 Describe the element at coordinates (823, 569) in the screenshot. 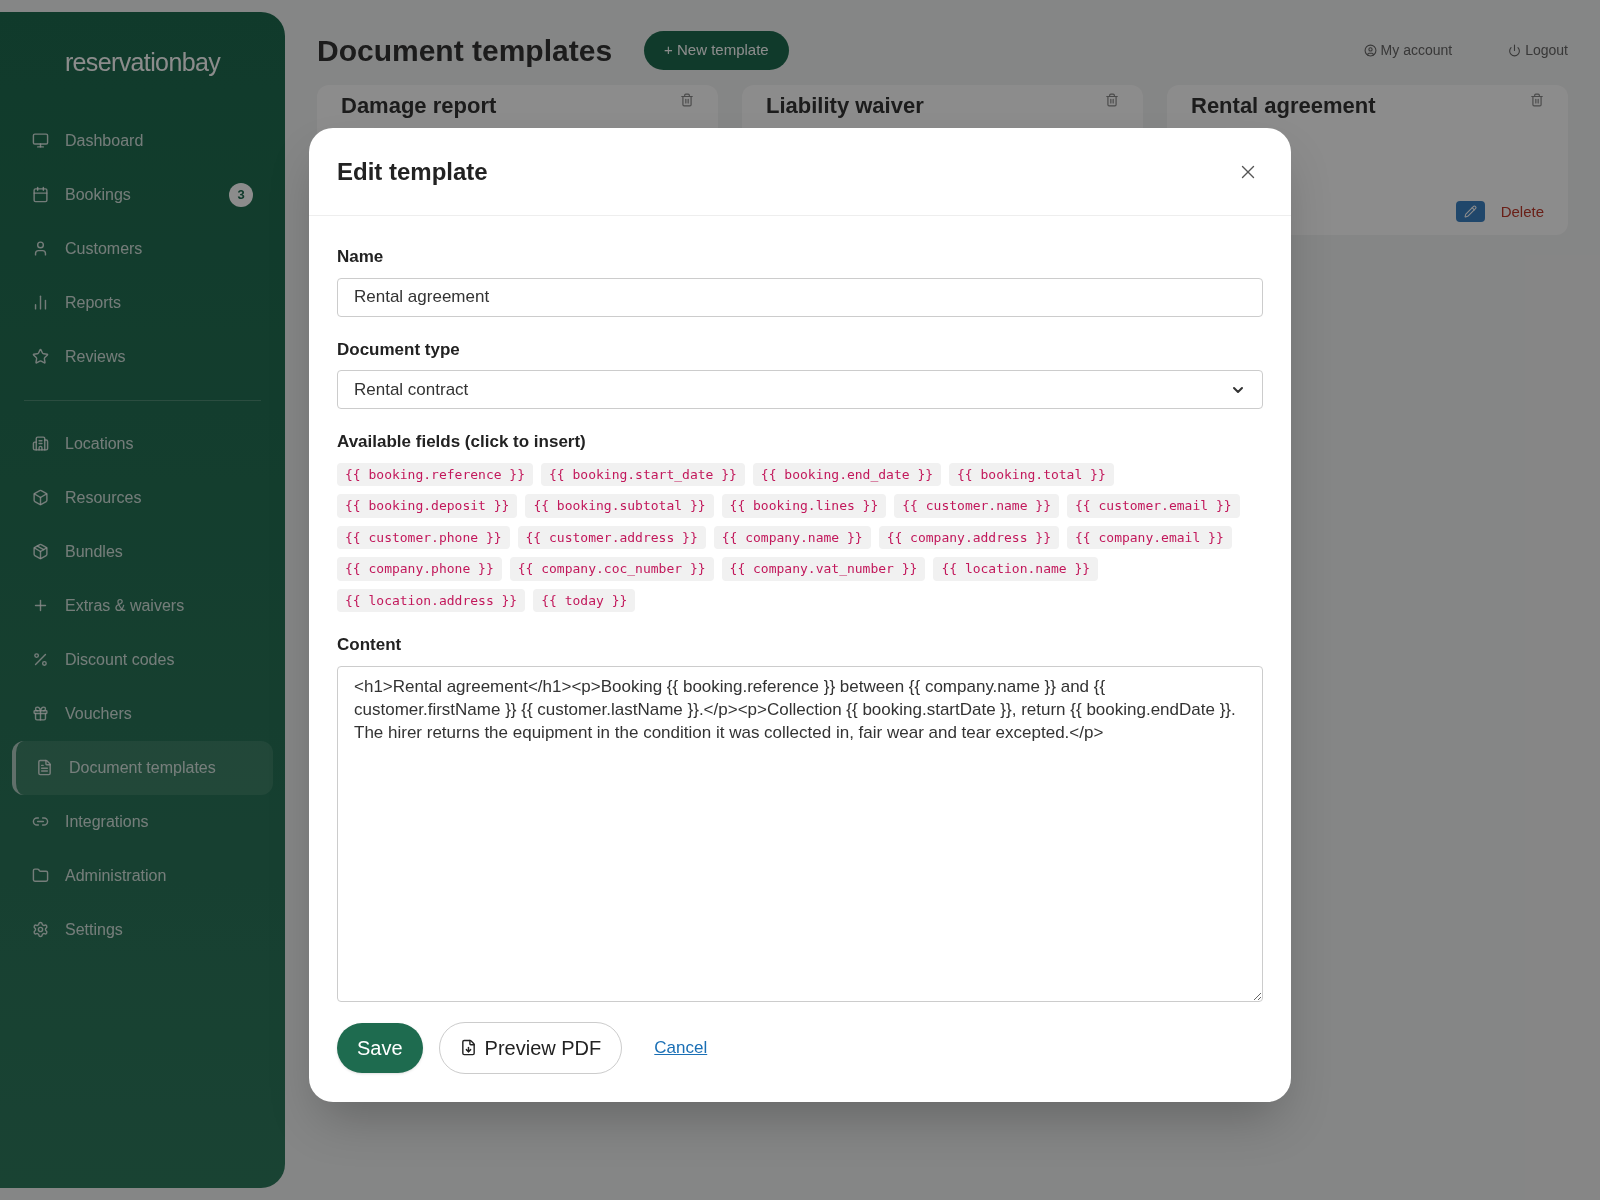

I see `field-chip: {{ company.vat_number }}` at that location.